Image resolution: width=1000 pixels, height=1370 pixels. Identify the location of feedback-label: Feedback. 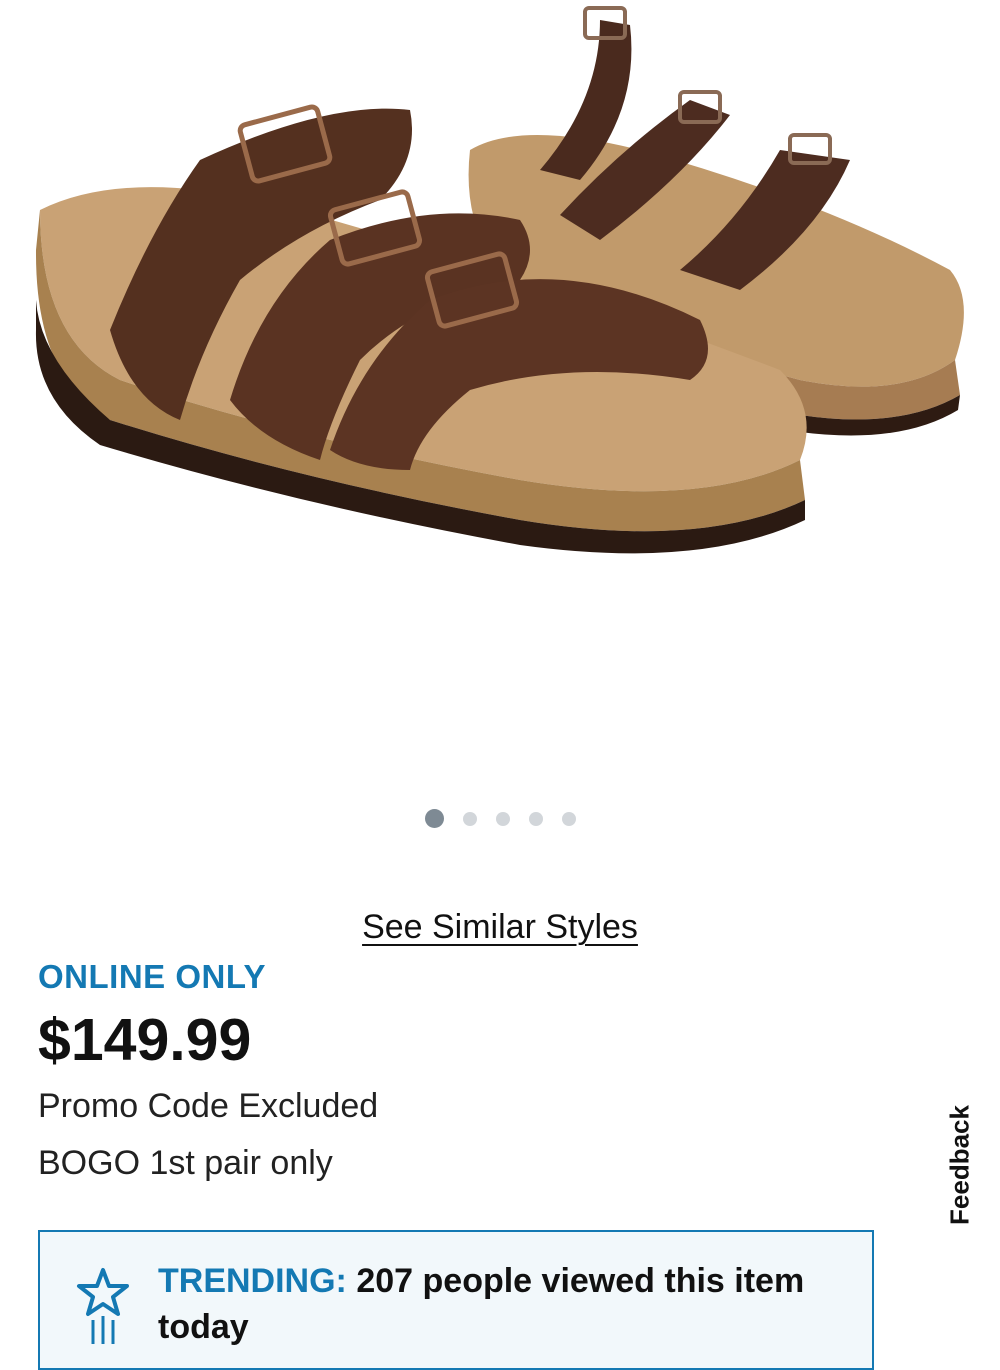
(959, 1165).